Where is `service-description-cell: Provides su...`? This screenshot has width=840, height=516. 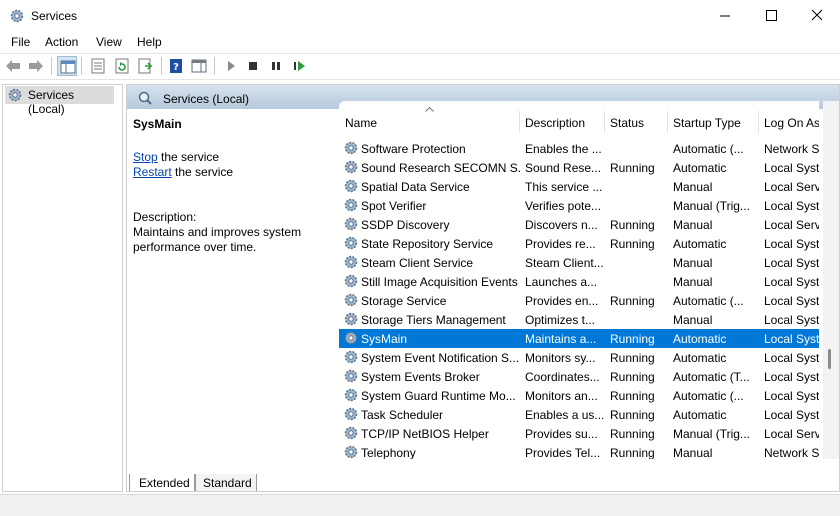 service-description-cell: Provides su... is located at coordinates (561, 434).